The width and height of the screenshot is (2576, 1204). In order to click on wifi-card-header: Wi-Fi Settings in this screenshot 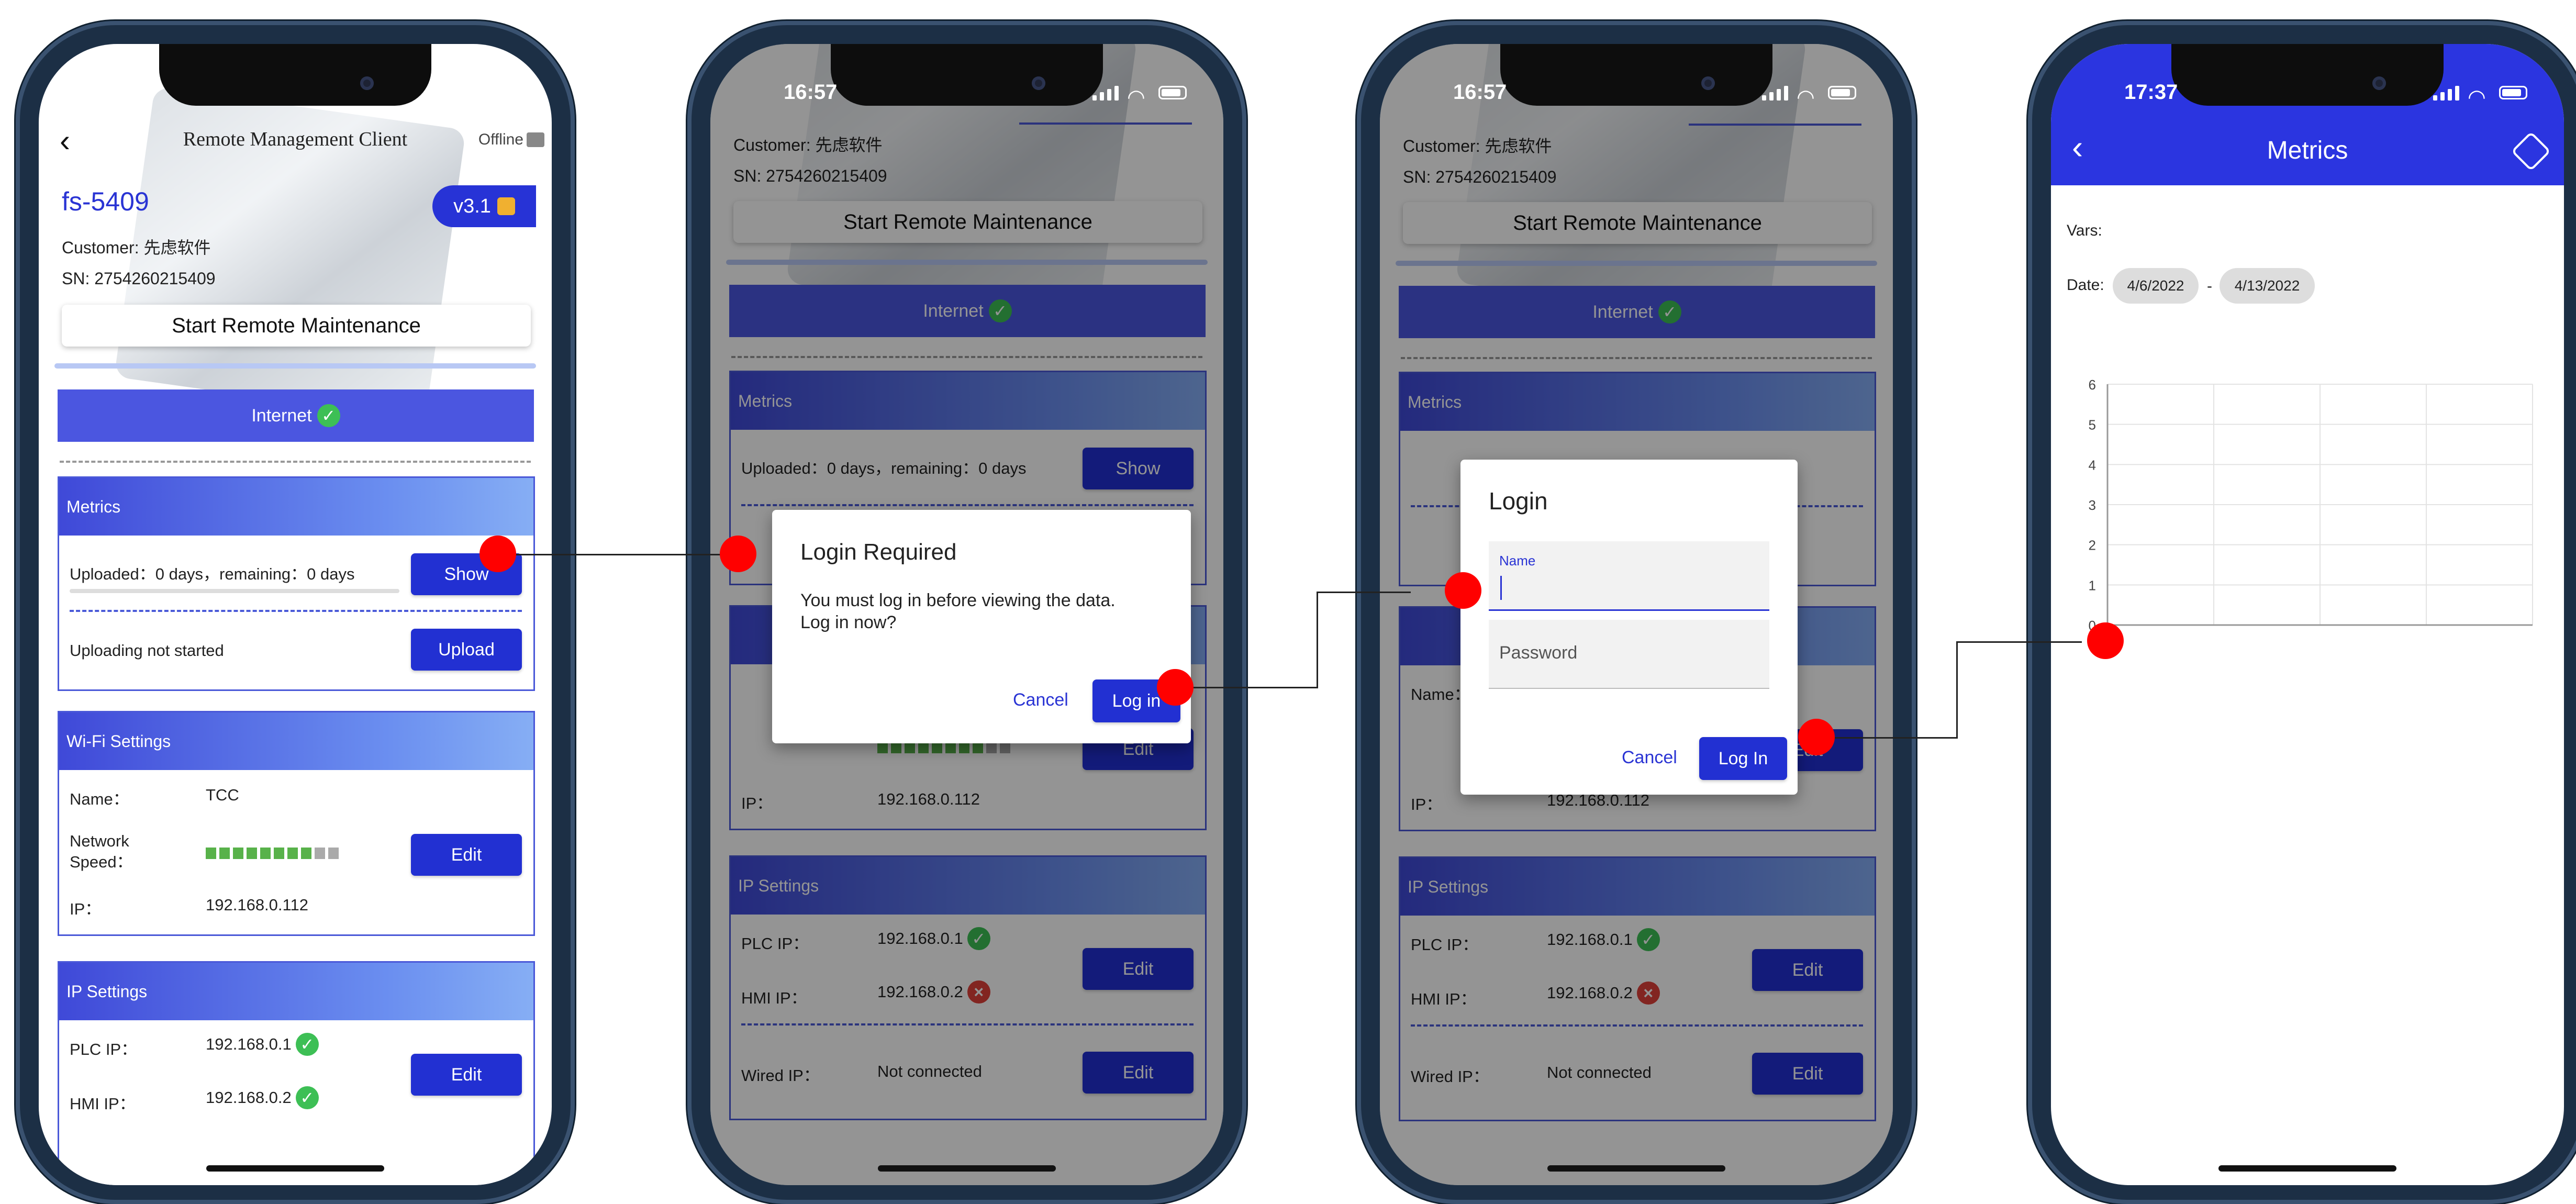, I will do `click(296, 741)`.